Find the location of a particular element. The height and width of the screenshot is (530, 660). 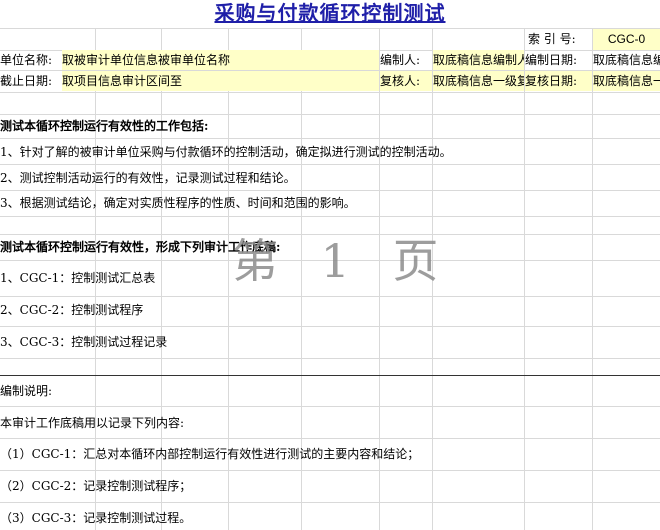

index-value: CGC-0 is located at coordinates (626, 39).